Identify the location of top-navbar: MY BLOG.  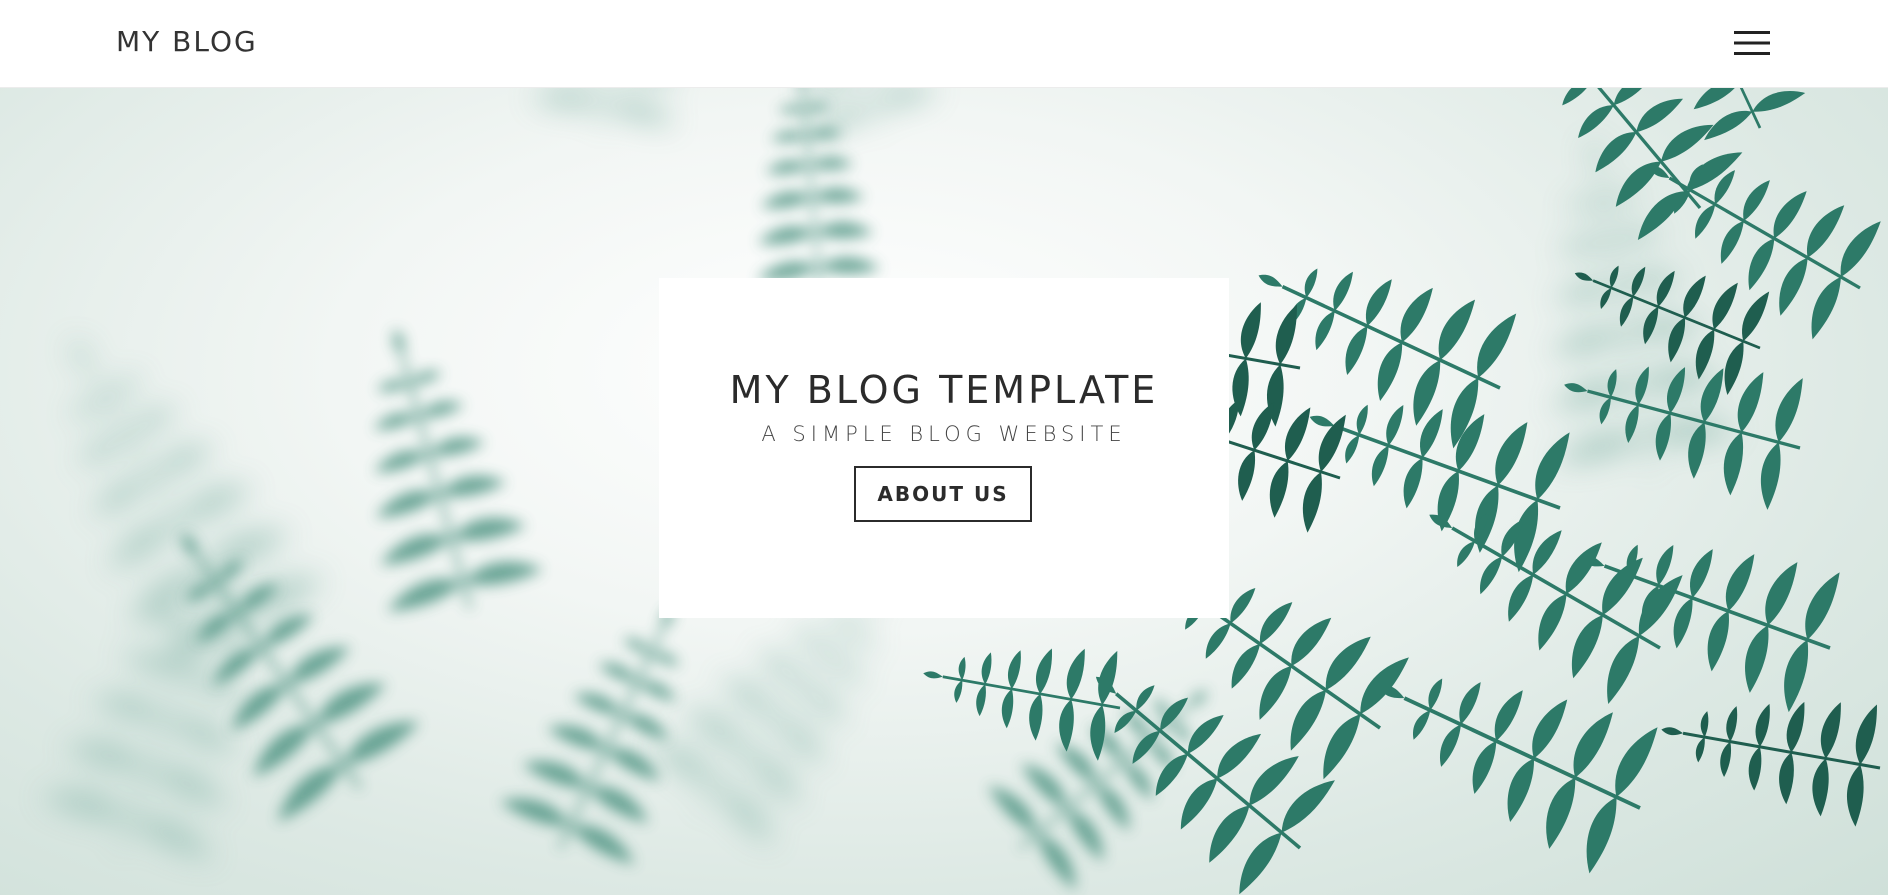
(944, 44).